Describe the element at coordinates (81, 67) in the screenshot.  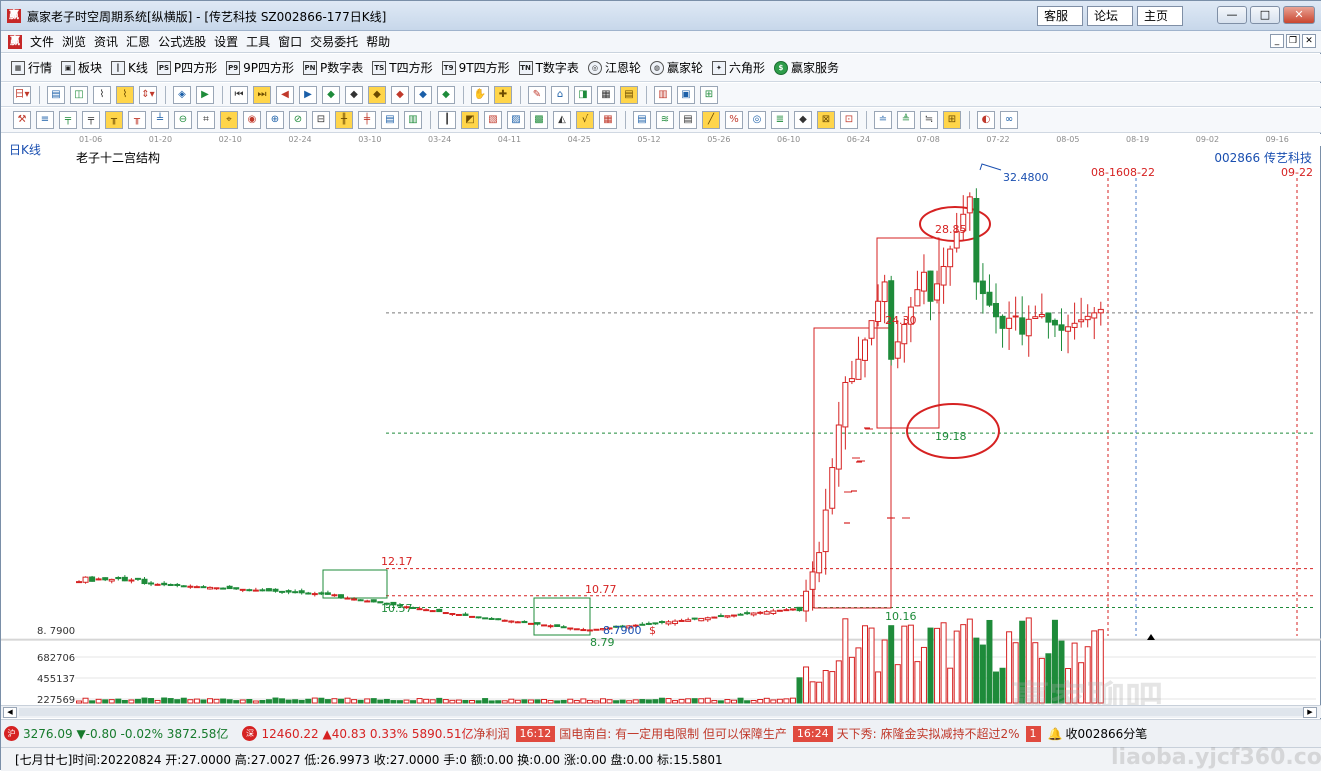
I see `toolbar-item-1: ▣ 板块` at that location.